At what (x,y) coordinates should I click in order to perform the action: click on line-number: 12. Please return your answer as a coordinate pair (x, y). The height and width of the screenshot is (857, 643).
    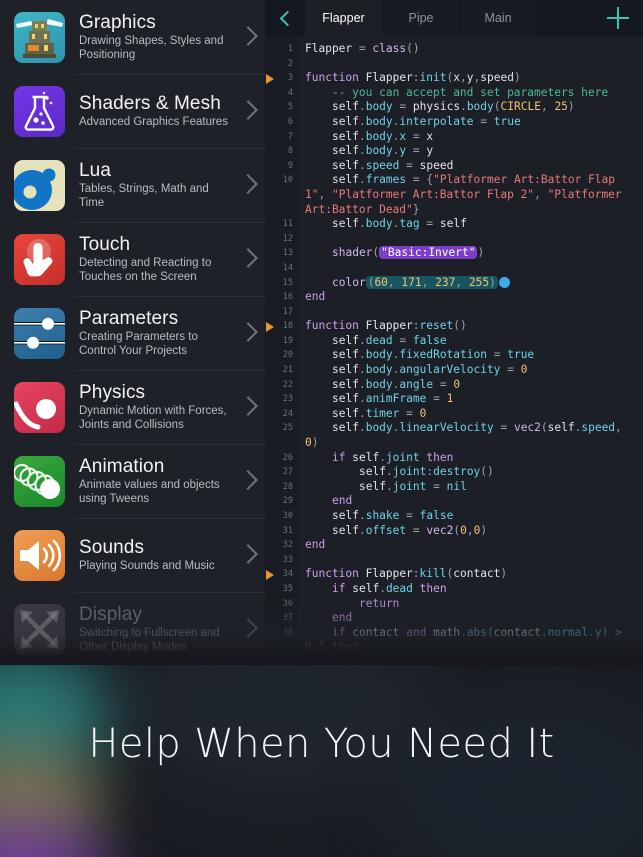
    Looking at the image, I should click on (287, 238).